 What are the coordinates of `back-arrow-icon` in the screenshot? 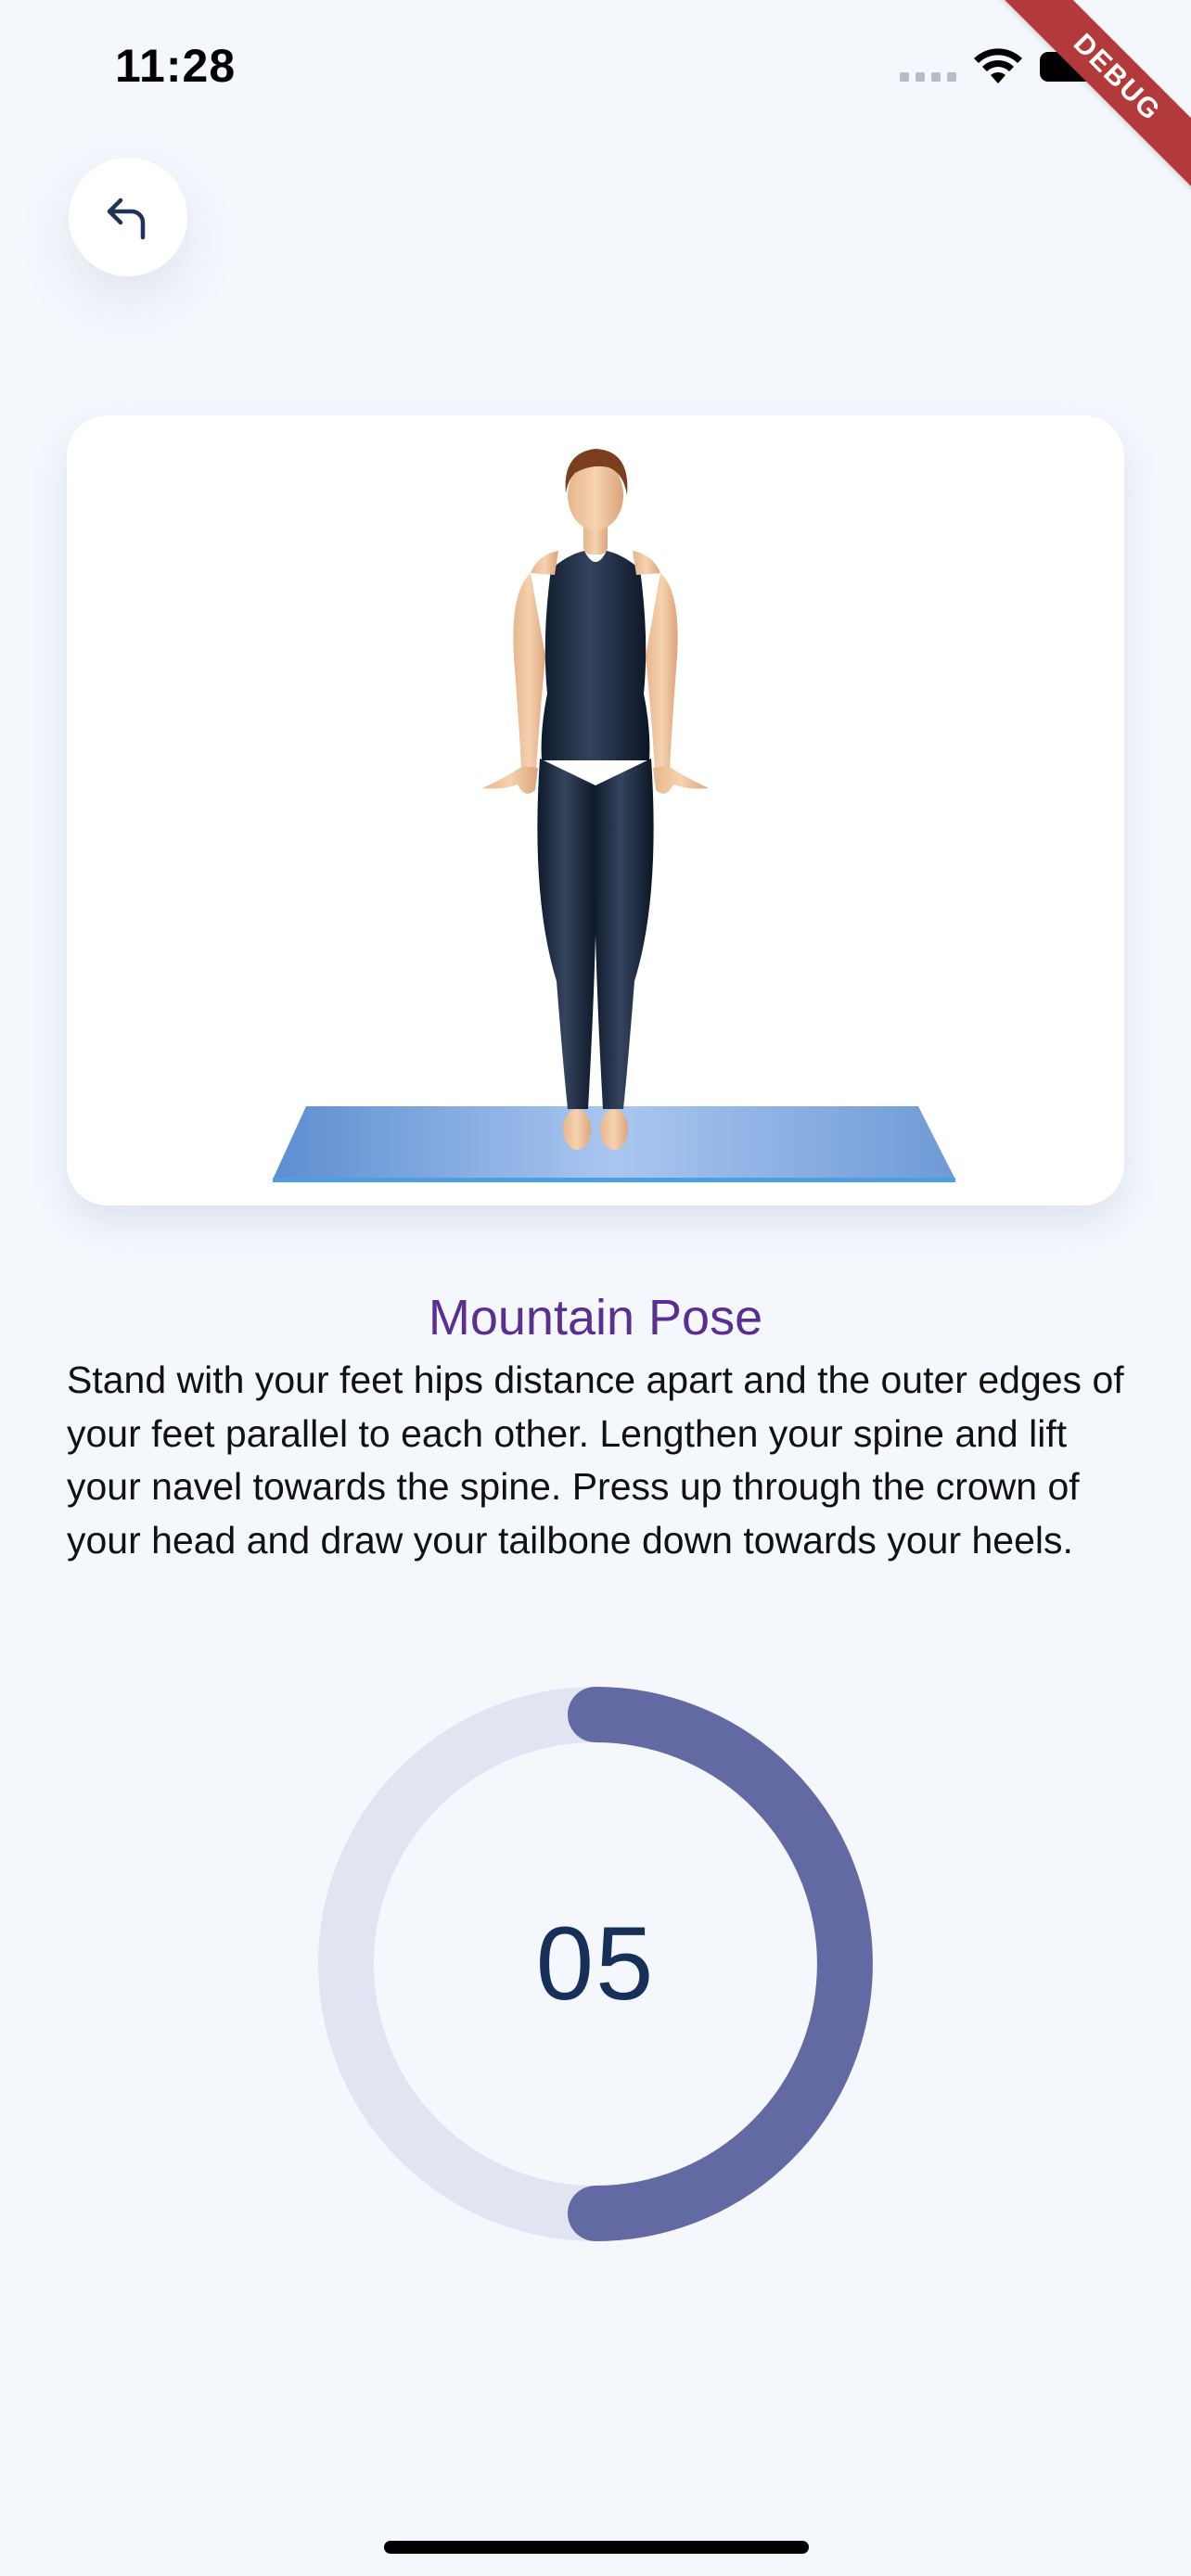 It's located at (127, 219).